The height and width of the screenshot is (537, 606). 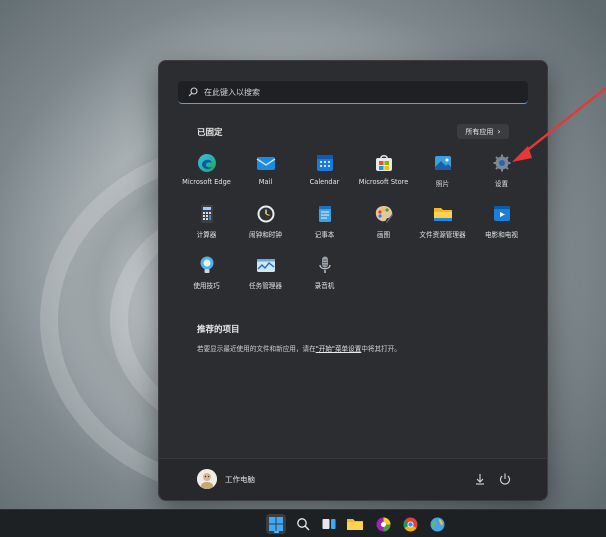 I want to click on colorful-app-icon, so click(x=383, y=524).